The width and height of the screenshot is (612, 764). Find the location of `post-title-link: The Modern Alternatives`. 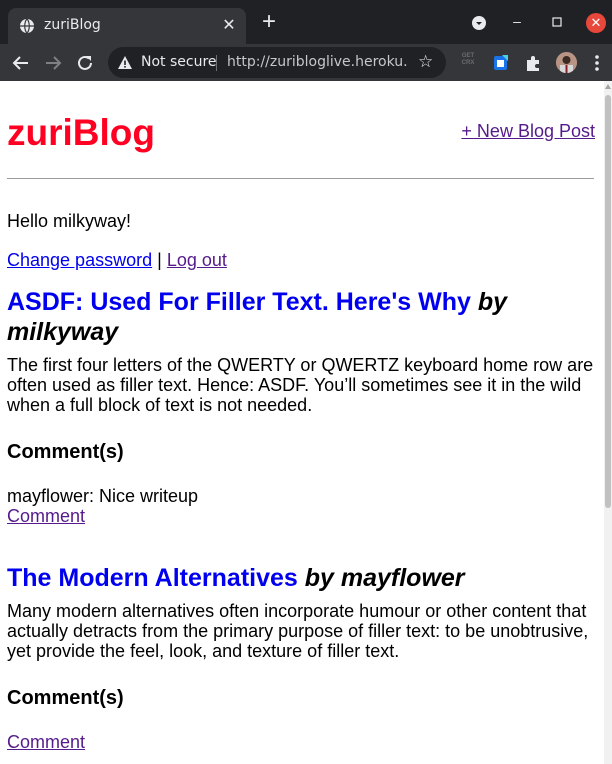

post-title-link: The Modern Alternatives is located at coordinates (152, 578).